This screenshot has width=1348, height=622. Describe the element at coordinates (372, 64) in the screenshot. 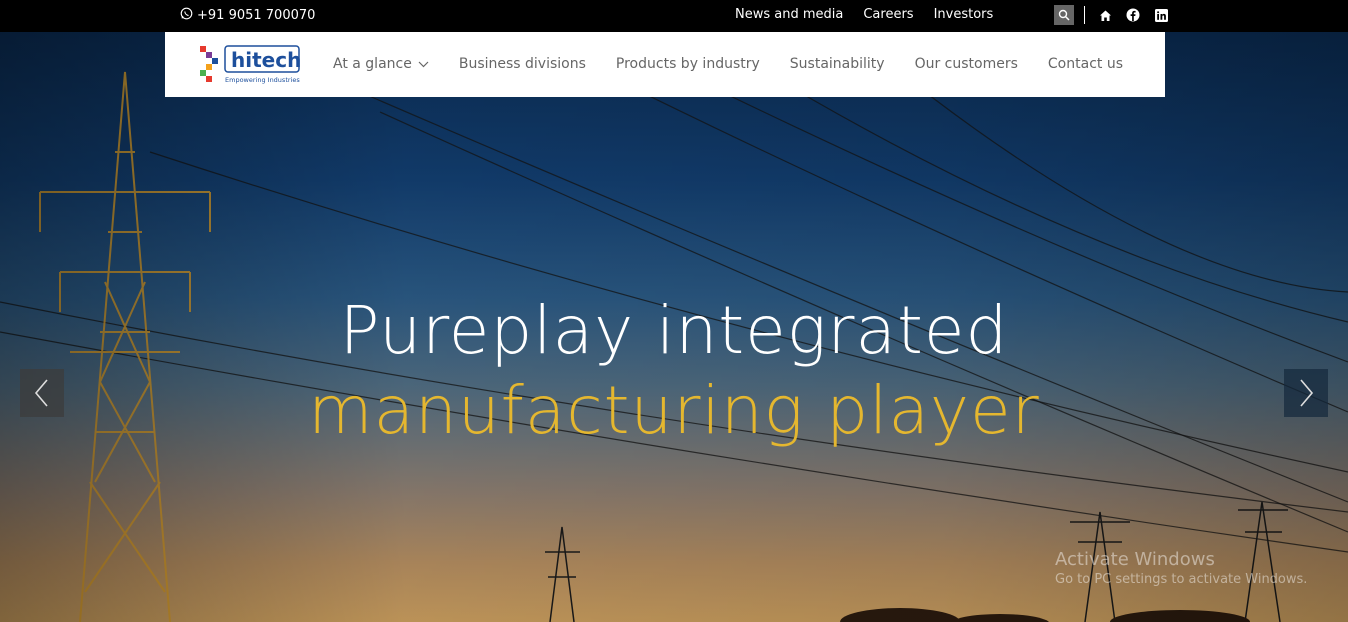

I see `nav-at-a-glance-label: At a glance` at that location.